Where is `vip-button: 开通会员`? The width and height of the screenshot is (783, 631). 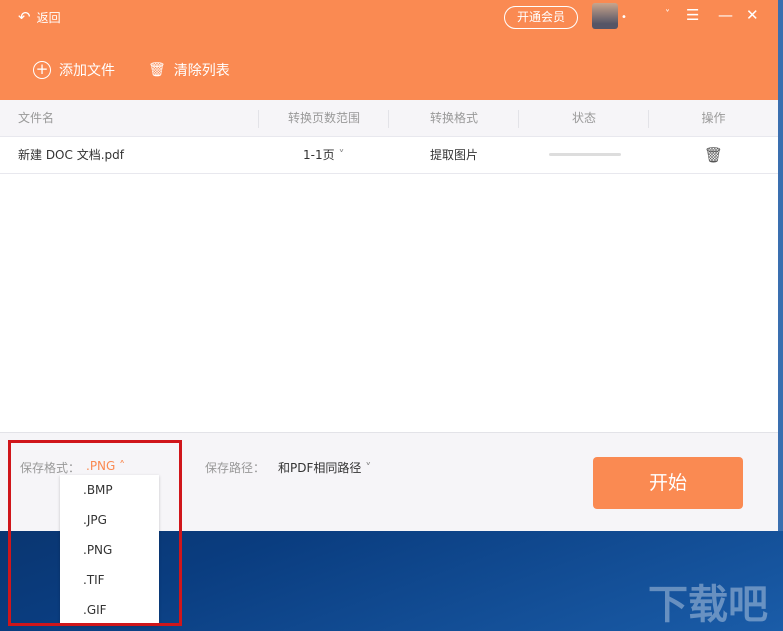 vip-button: 开通会员 is located at coordinates (541, 17).